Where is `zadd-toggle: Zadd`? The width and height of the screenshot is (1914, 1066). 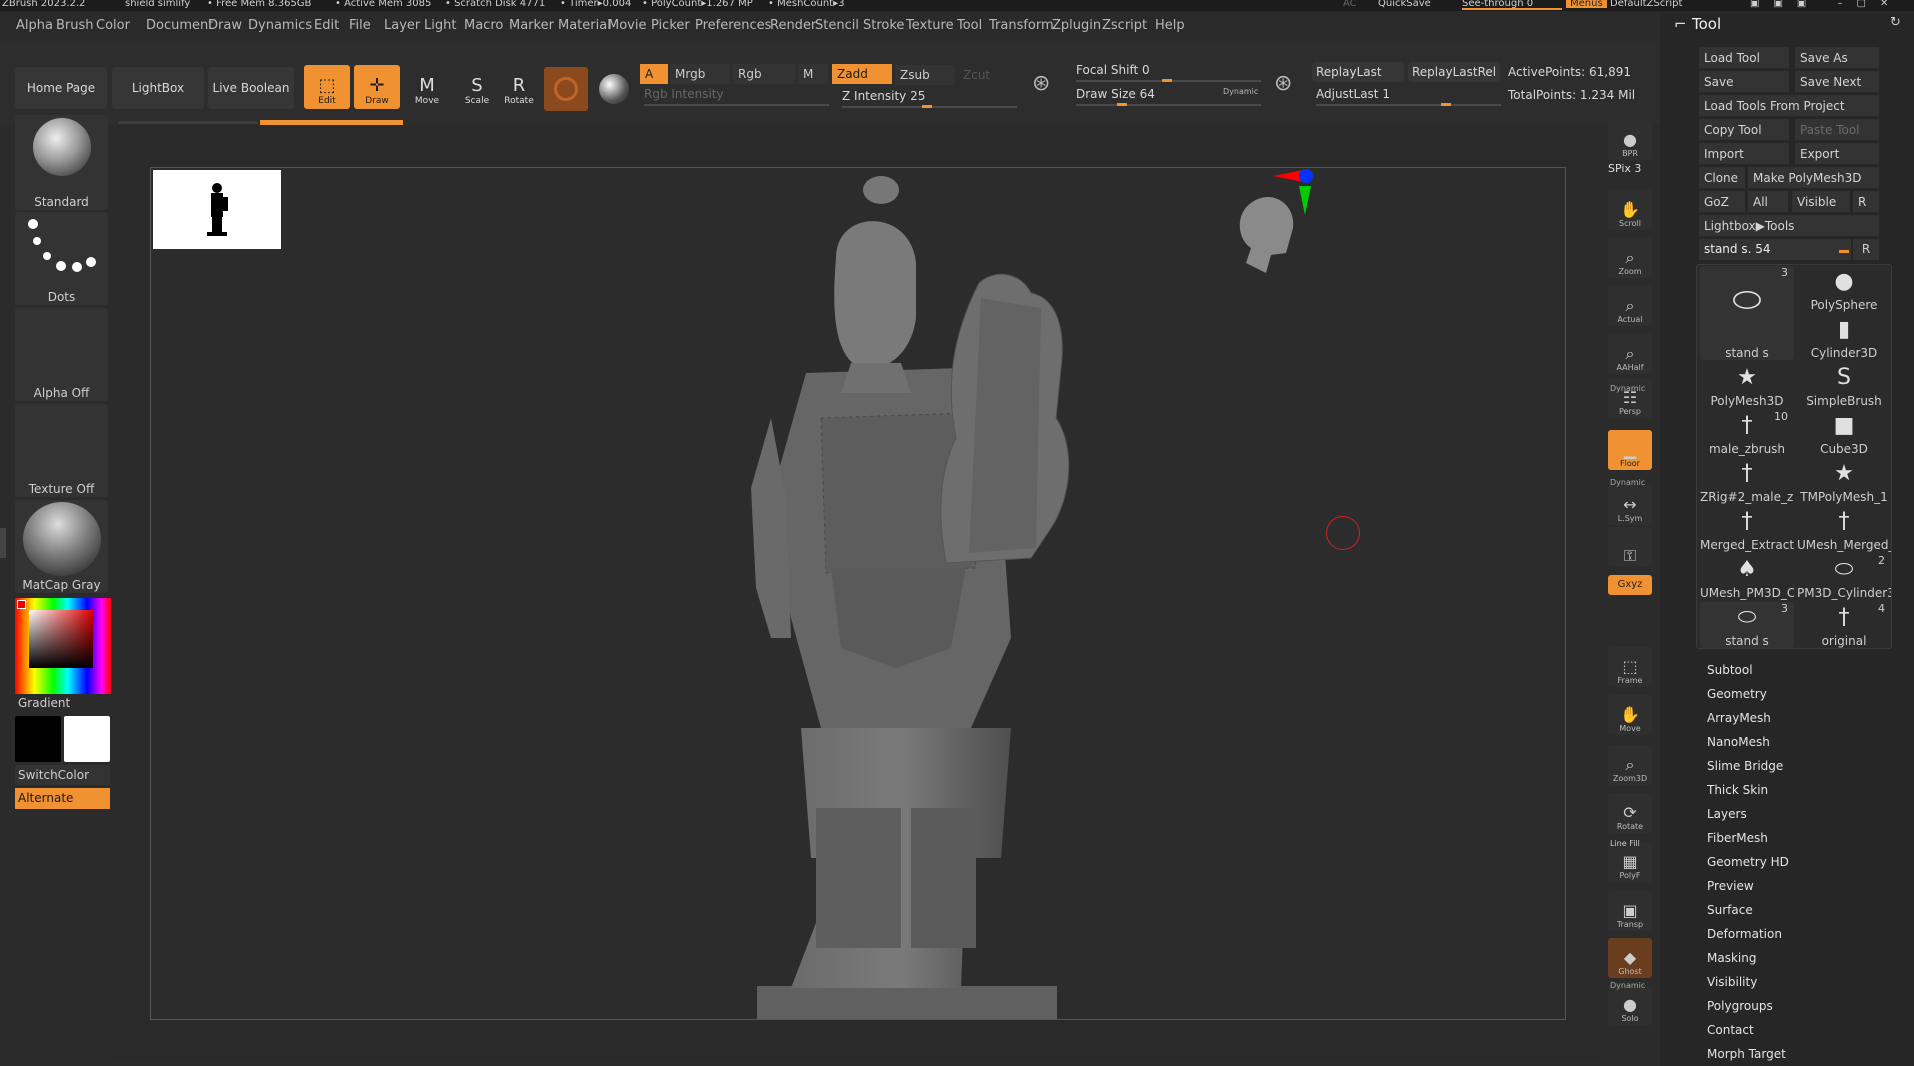
zadd-toggle: Zadd is located at coordinates (862, 74).